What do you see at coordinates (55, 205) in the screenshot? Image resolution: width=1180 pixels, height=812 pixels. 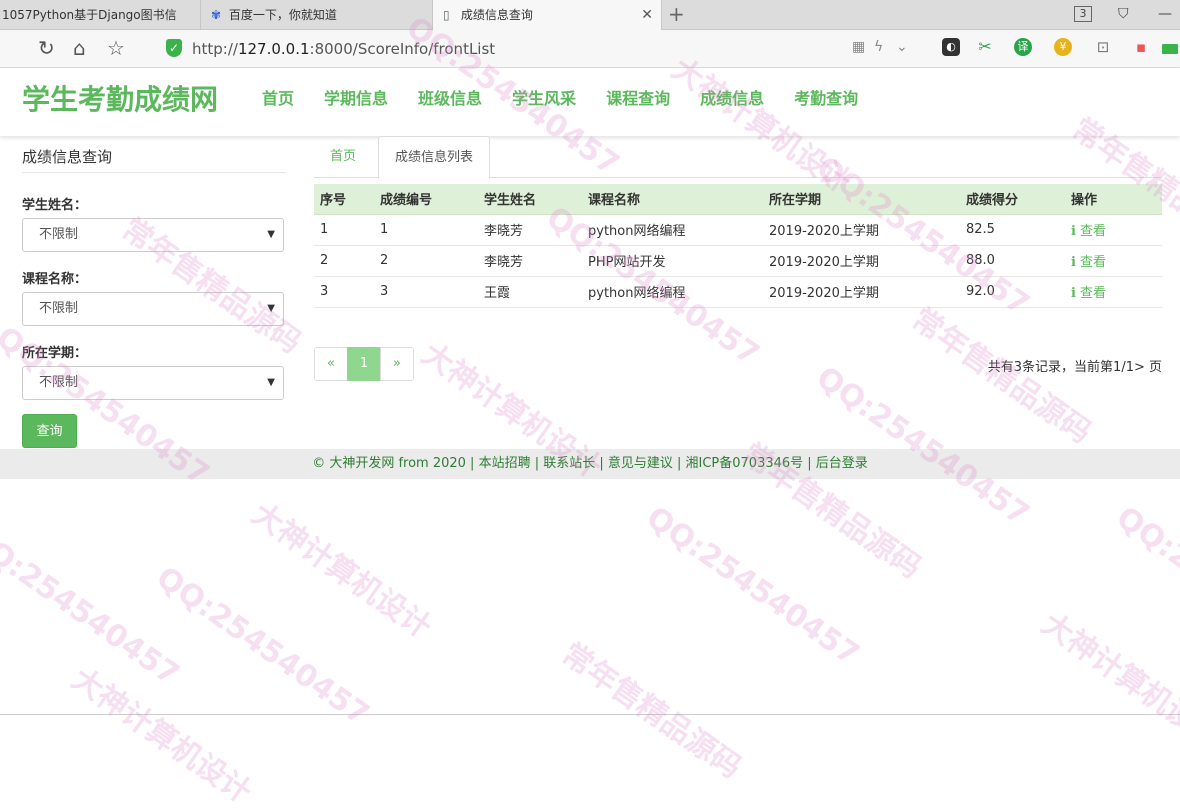 I see `student-name-label: 学生姓名：` at bounding box center [55, 205].